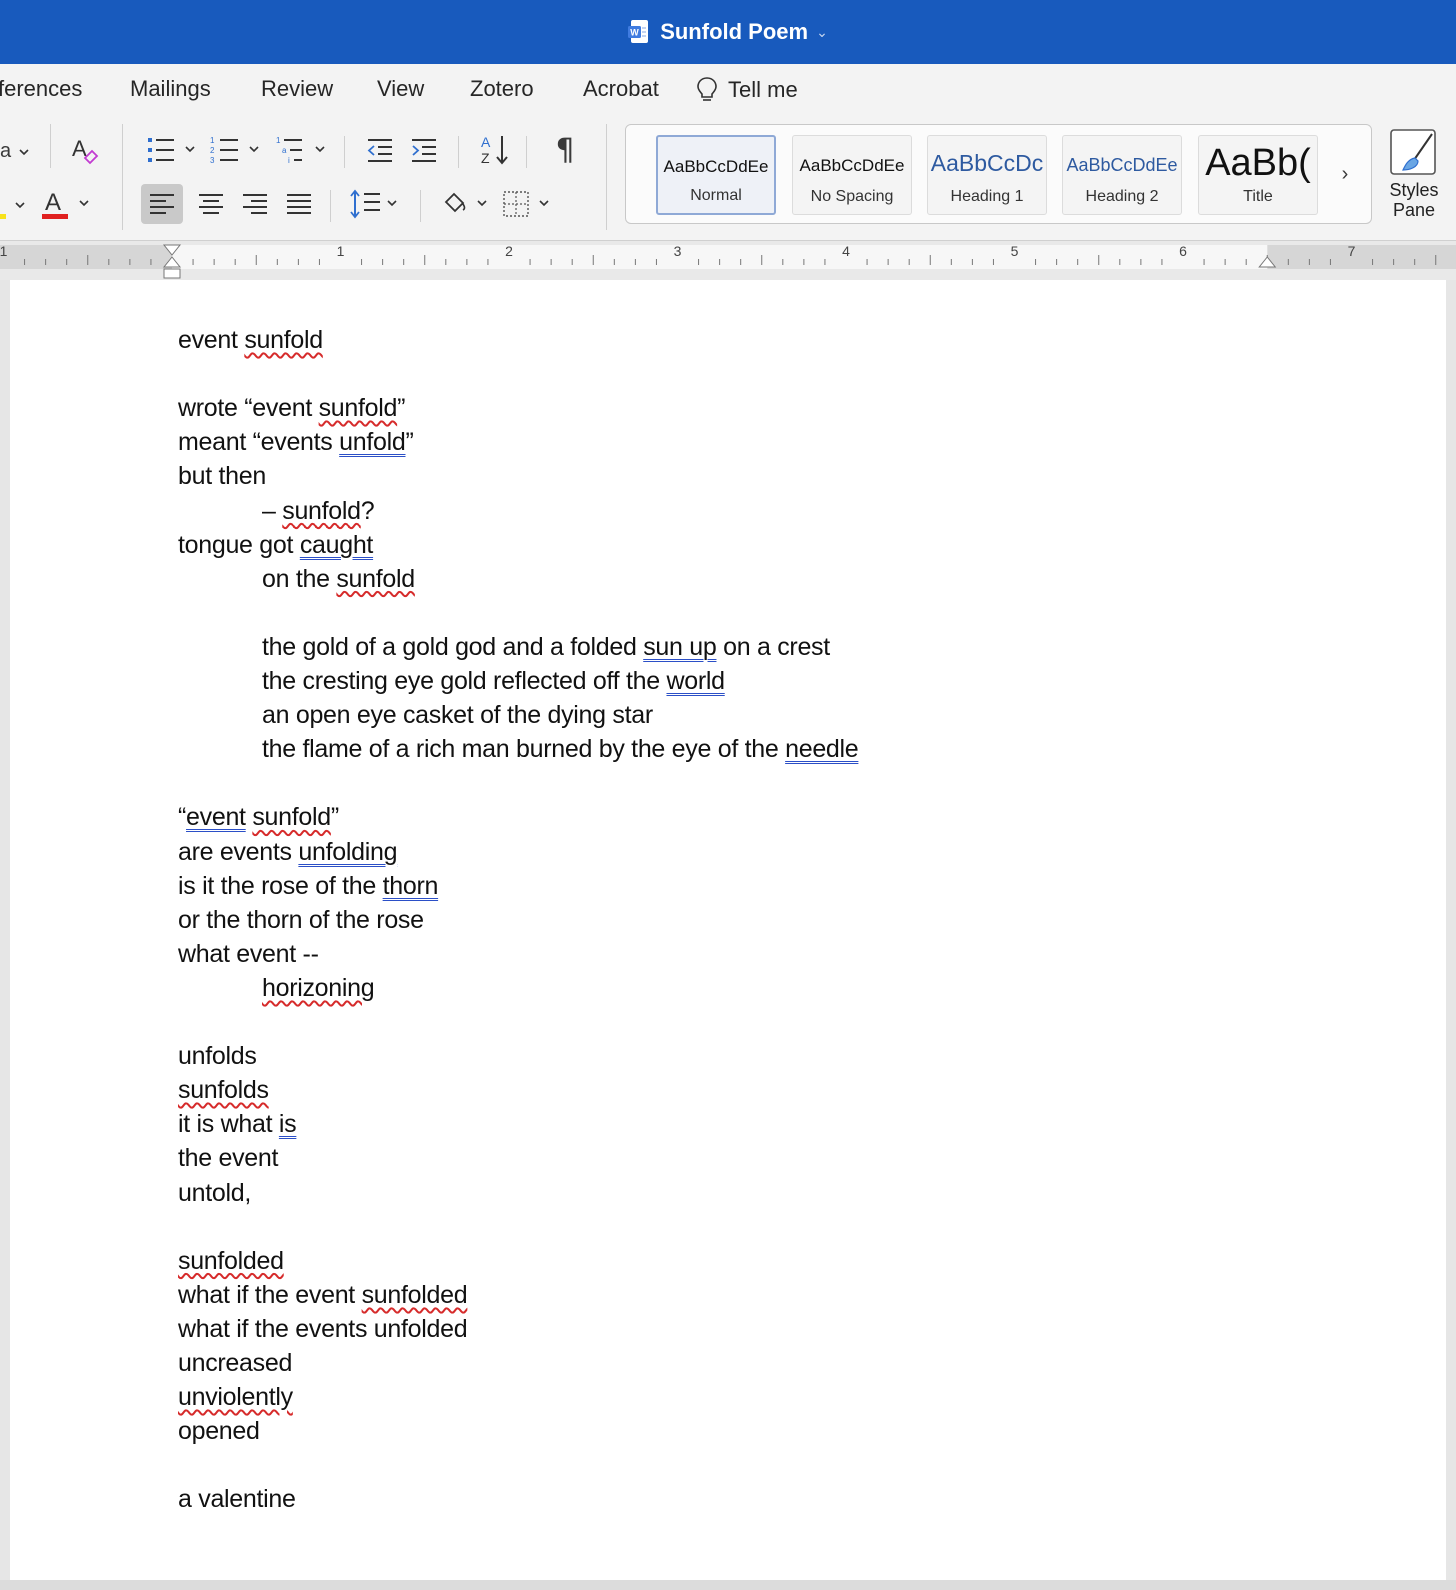 The height and width of the screenshot is (1590, 1456). What do you see at coordinates (287, 1124) in the screenshot?
I see `grammar-flag-word: is` at bounding box center [287, 1124].